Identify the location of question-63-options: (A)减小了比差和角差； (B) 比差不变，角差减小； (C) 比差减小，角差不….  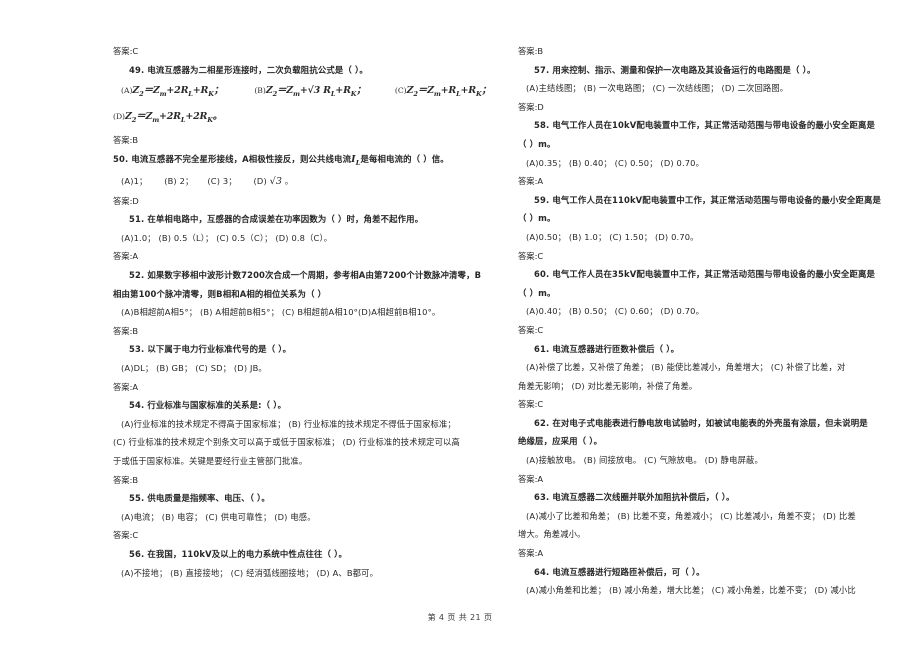
(691, 515).